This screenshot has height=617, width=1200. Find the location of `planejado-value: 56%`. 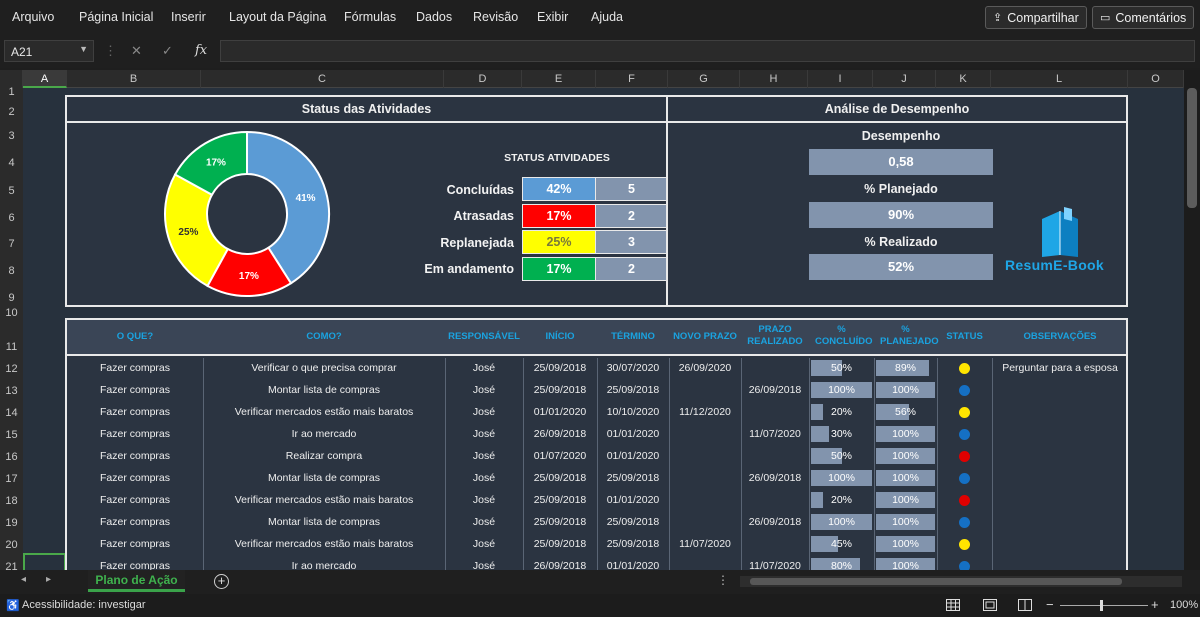

planejado-value: 56% is located at coordinates (905, 412).